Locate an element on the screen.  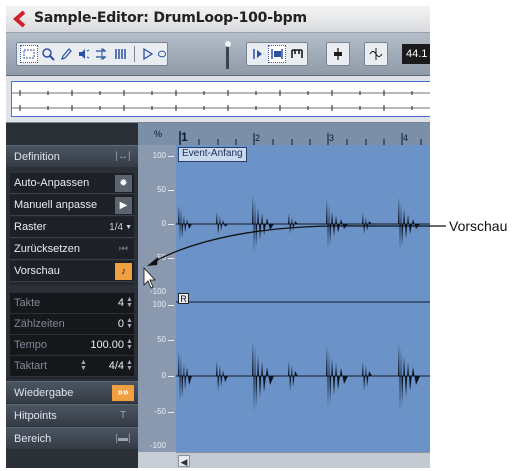
ruler-bar-3: 3 is located at coordinates (332, 138).